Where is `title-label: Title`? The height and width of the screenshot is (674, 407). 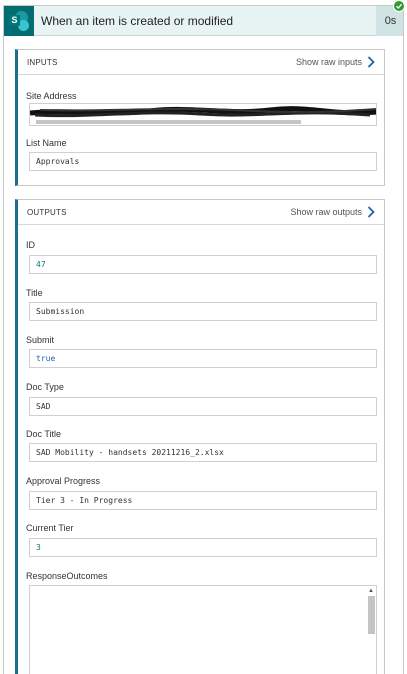
title-label: Title is located at coordinates (34, 293).